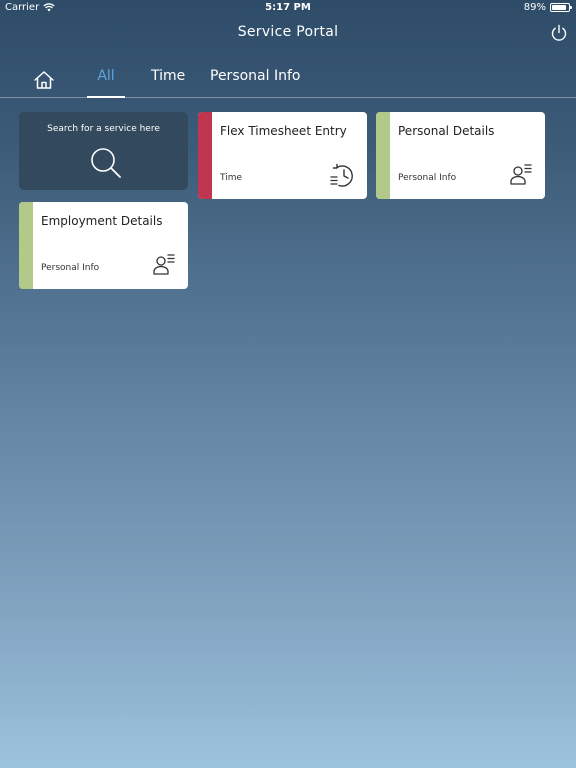  I want to click on timesheet-icon, so click(342, 177).